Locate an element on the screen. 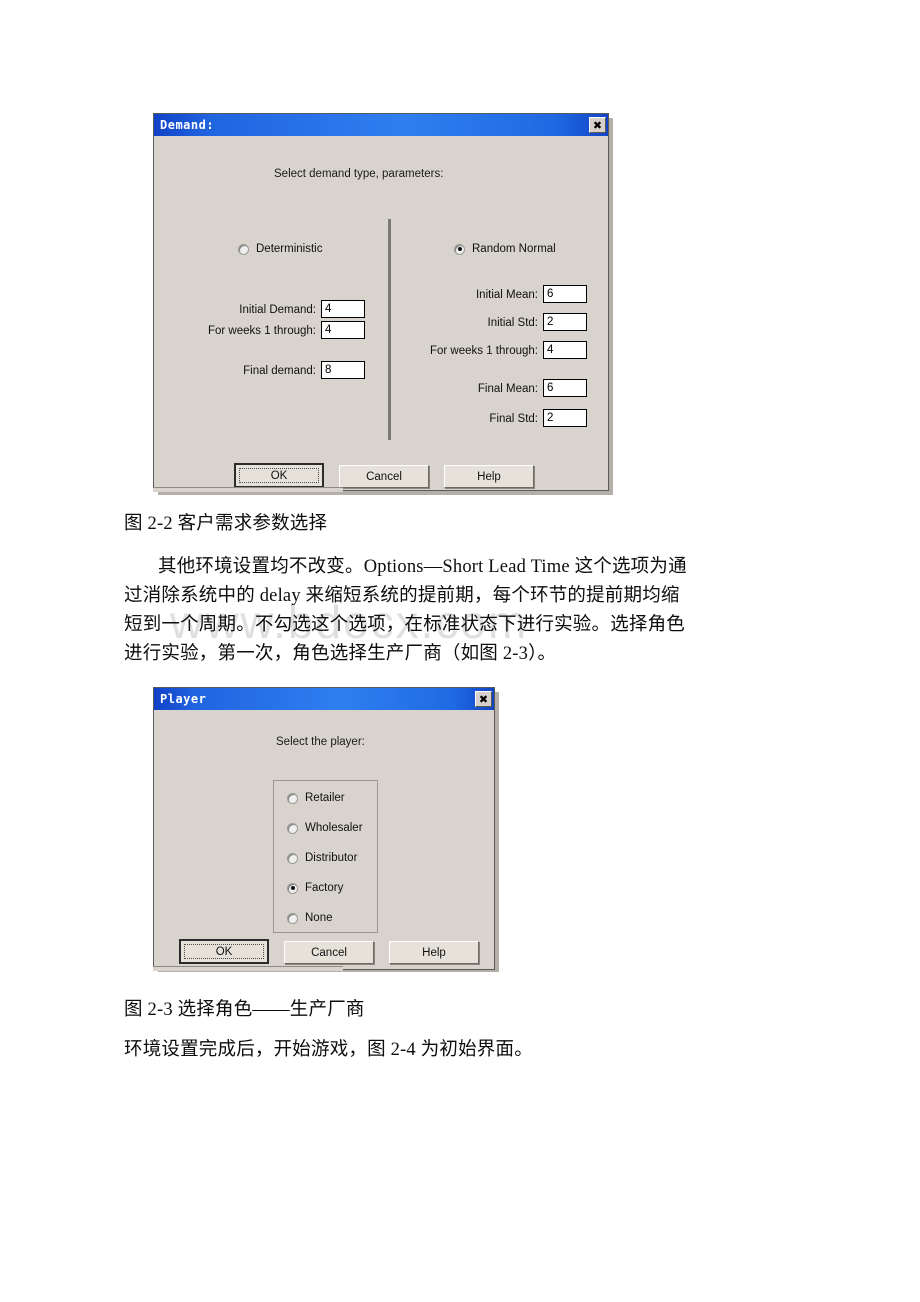 The image size is (920, 1302). final-mean-label: Final Mean: is located at coordinates (507, 389).